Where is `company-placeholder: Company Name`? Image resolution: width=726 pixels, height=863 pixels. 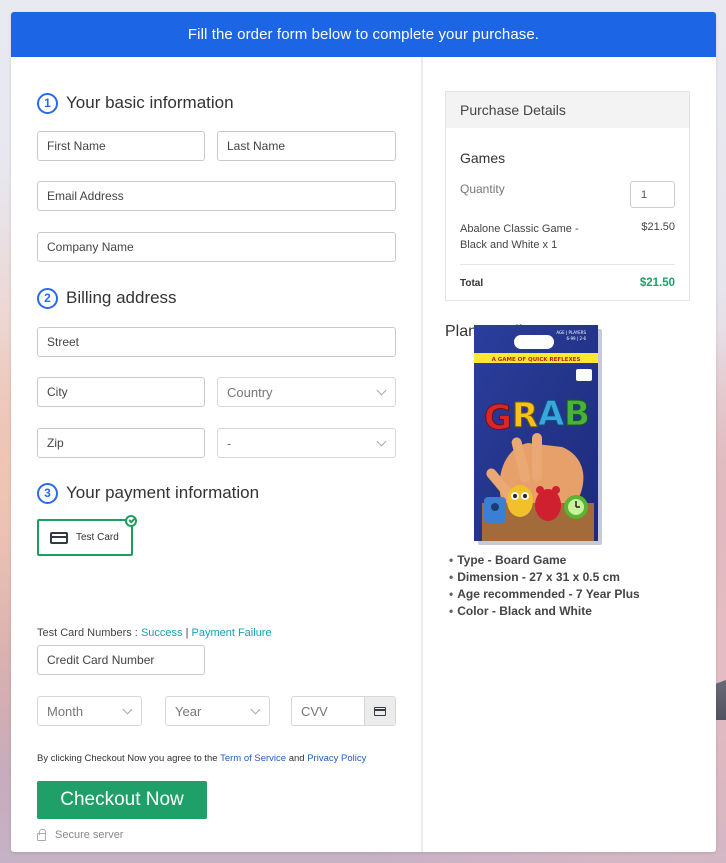
company-placeholder: Company Name is located at coordinates (90, 247).